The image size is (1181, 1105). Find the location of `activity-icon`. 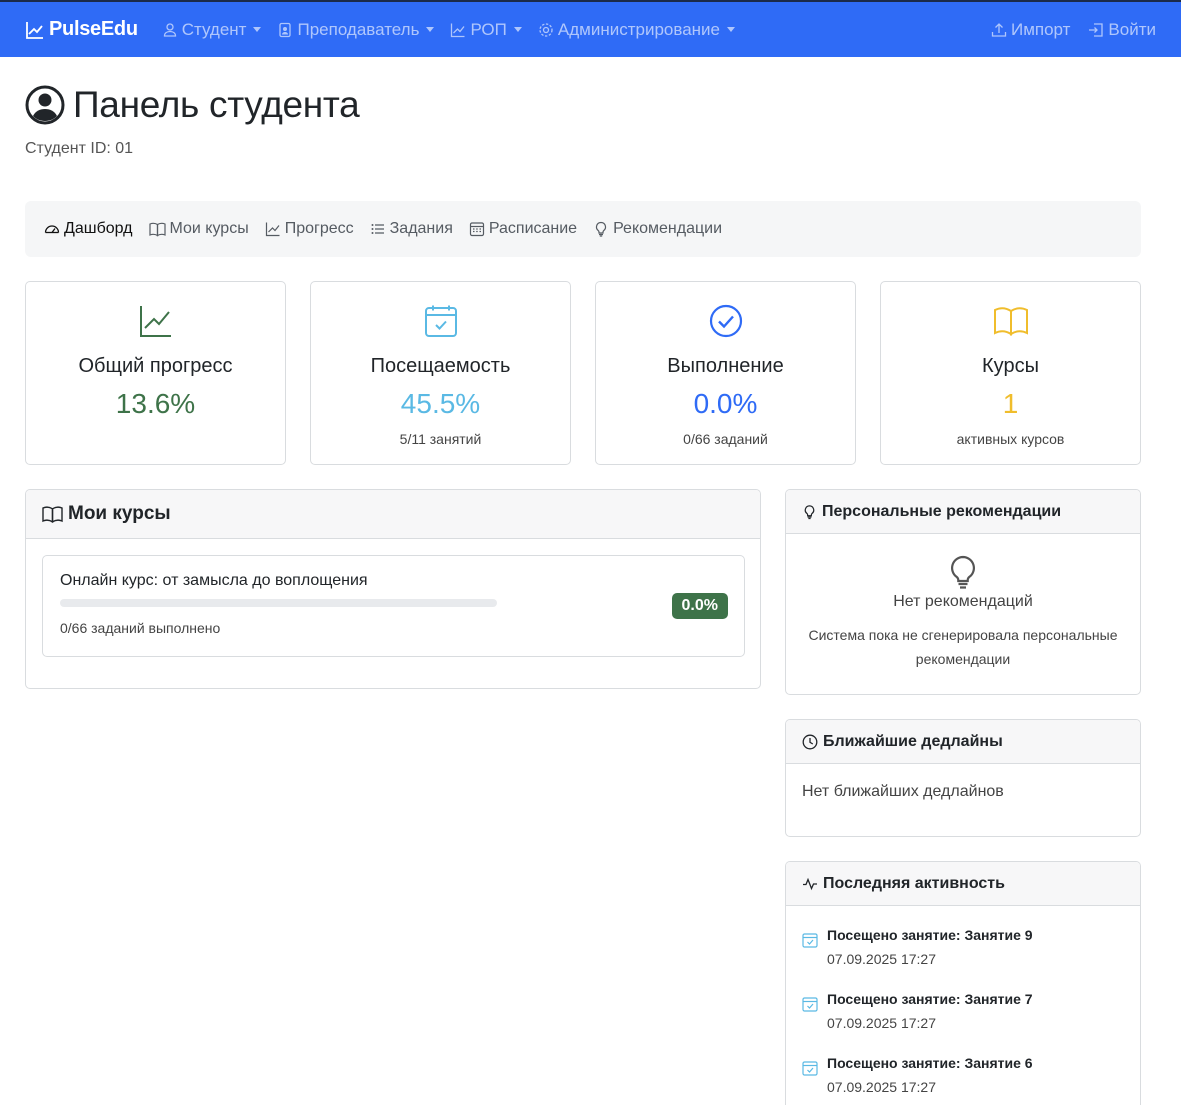

activity-icon is located at coordinates (810, 883).